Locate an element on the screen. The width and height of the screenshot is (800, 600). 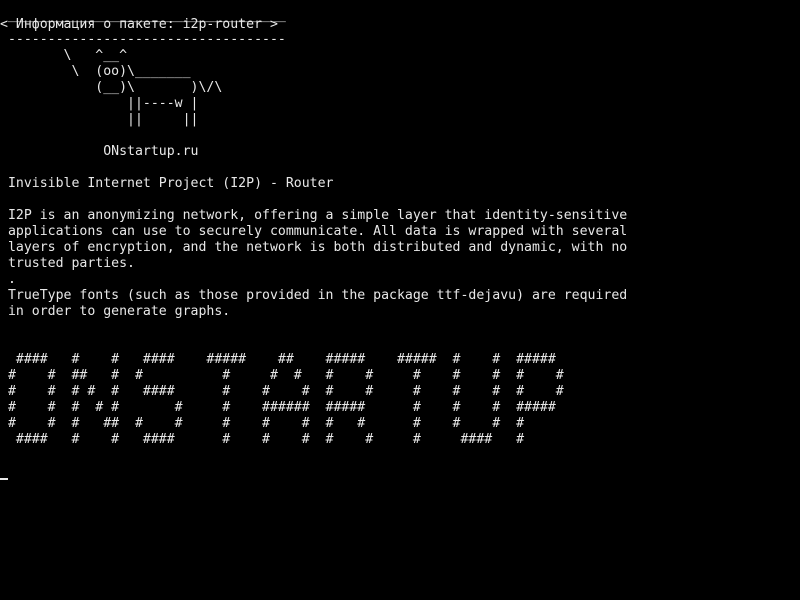
cowsay-bubble-text: < Информация о пакете: i2p-router > is located at coordinates (139, 24).